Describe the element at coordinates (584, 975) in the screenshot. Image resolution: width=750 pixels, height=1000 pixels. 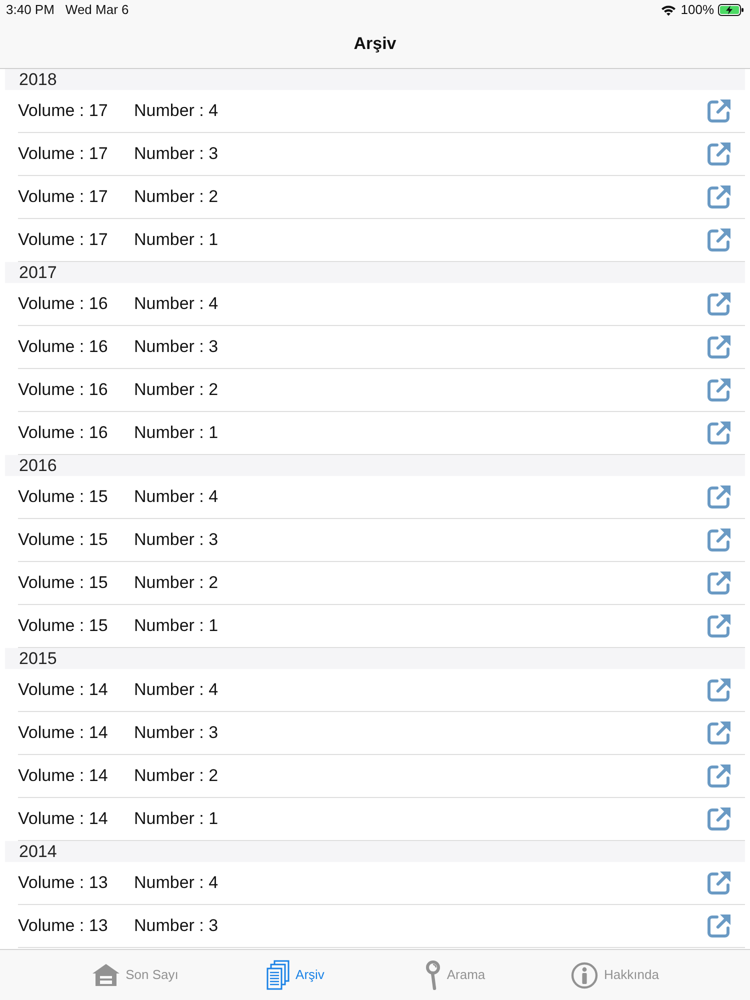
I see `info-icon` at that location.